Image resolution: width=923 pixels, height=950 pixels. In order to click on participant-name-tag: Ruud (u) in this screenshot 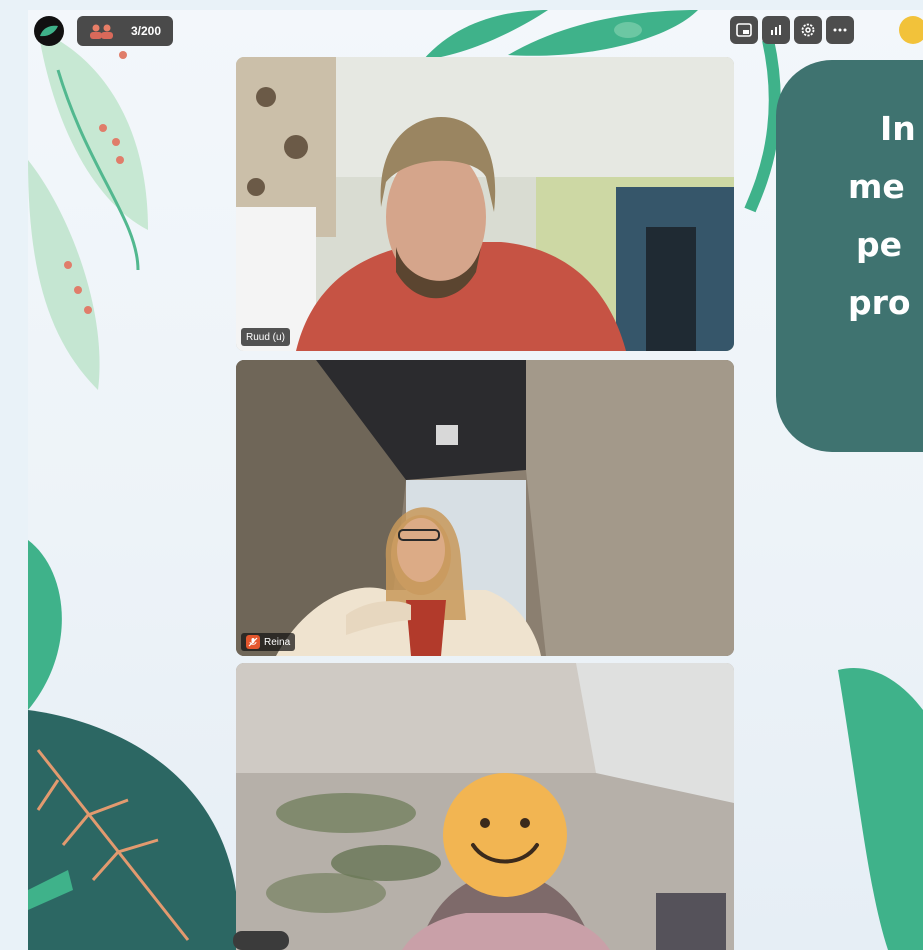, I will do `click(265, 337)`.